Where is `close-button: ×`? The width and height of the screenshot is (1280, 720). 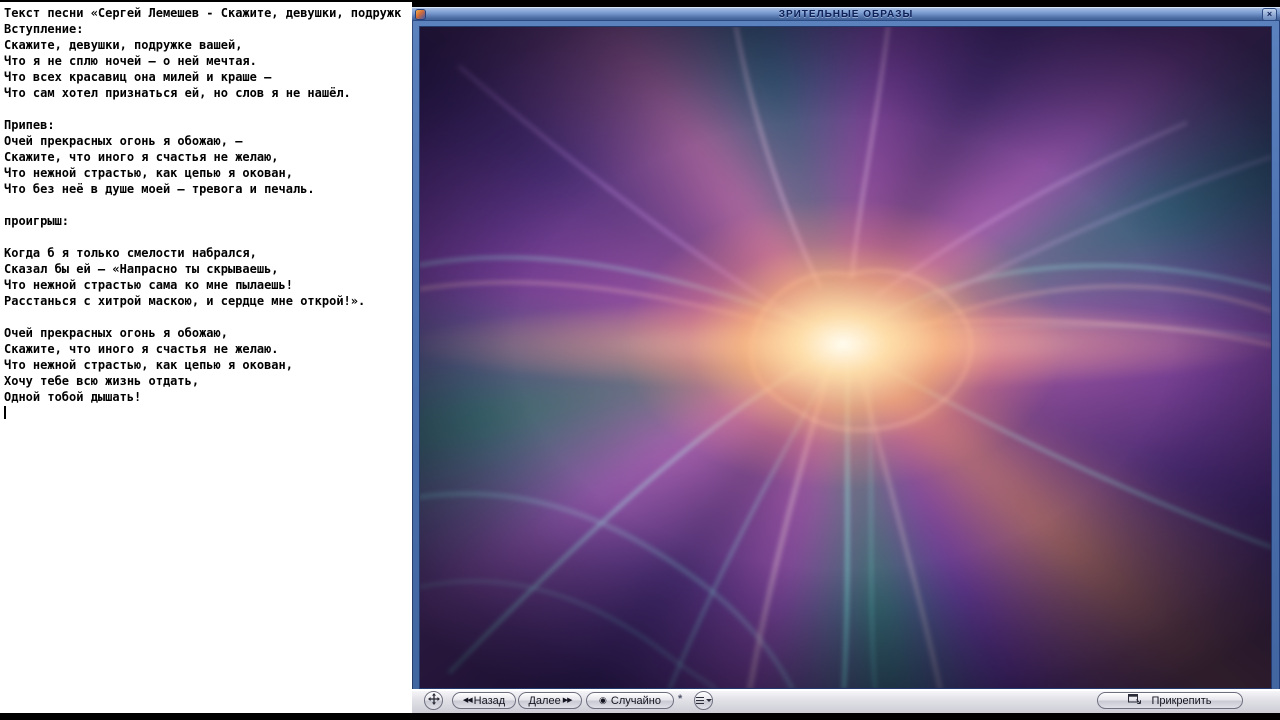 close-button: × is located at coordinates (1269, 14).